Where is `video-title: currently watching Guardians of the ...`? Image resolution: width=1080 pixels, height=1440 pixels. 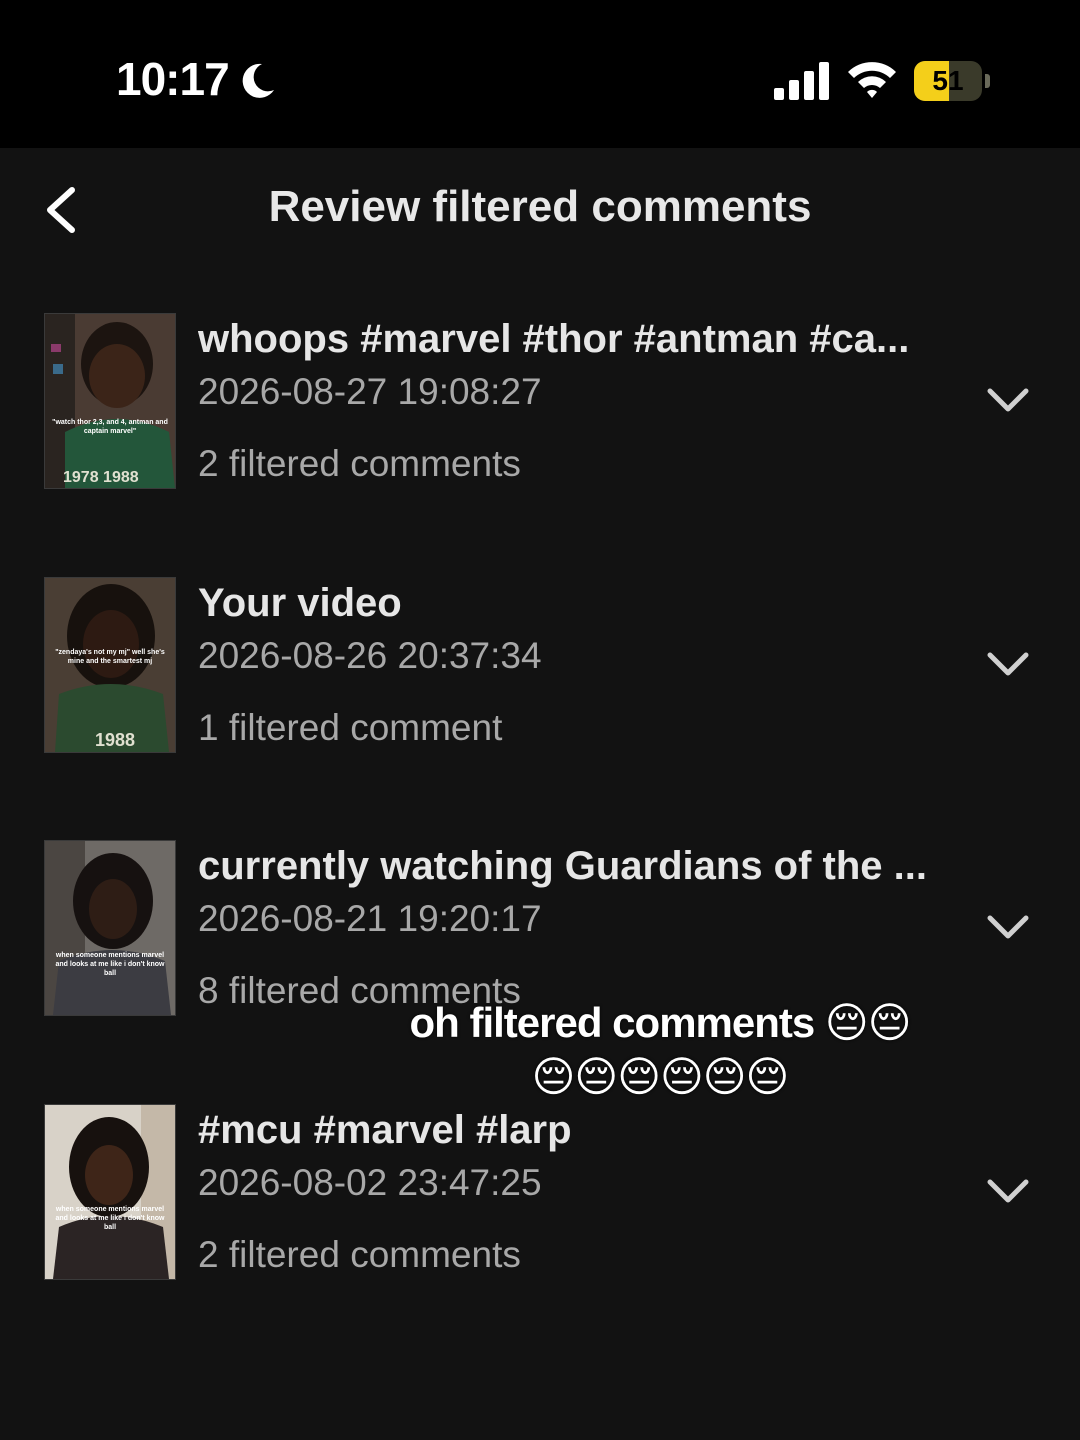
video-title: currently watching Guardians of the ... is located at coordinates (563, 866).